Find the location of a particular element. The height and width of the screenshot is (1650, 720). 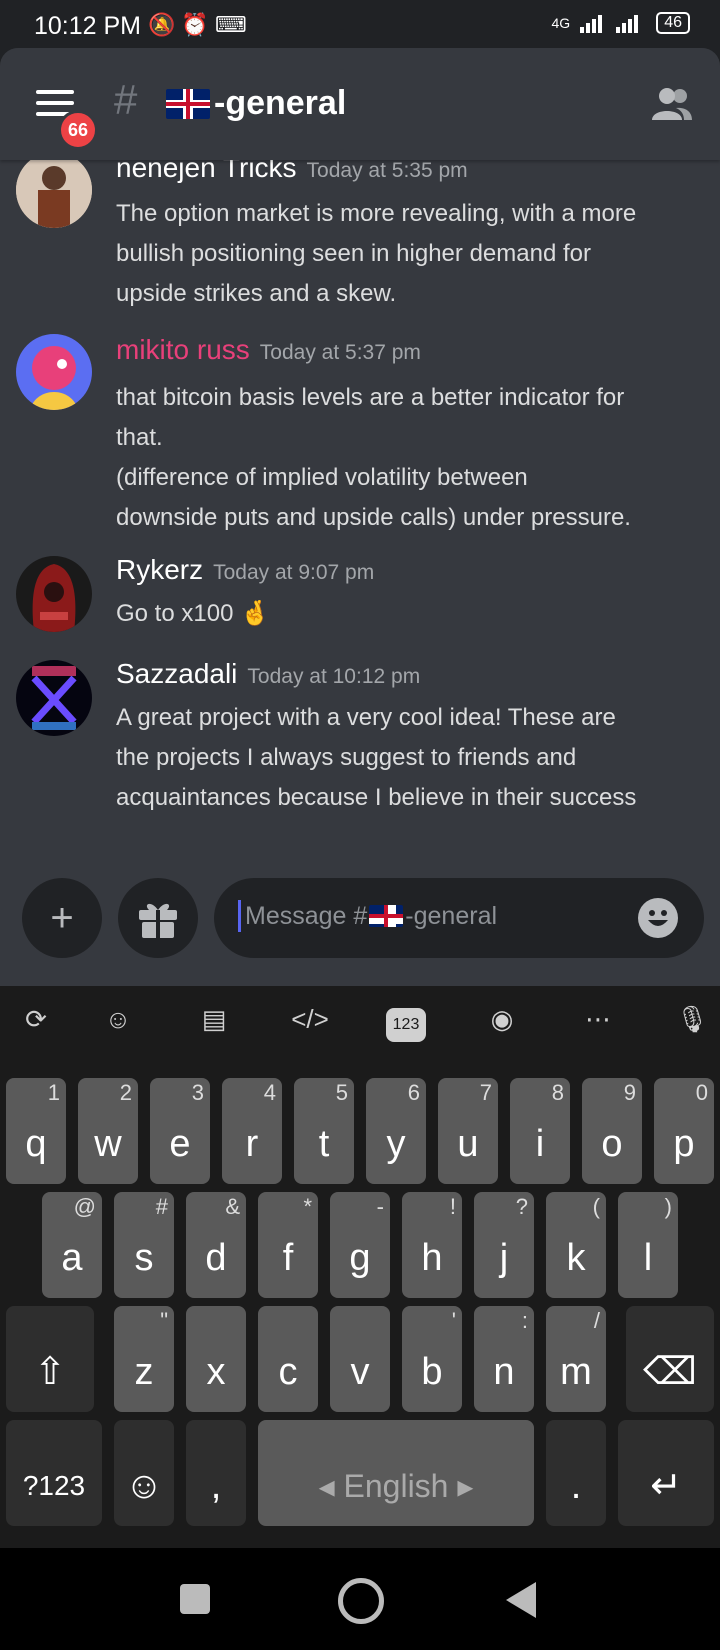

message-author: Sazzadali Today at 10:12 pm is located at coordinates (268, 674).